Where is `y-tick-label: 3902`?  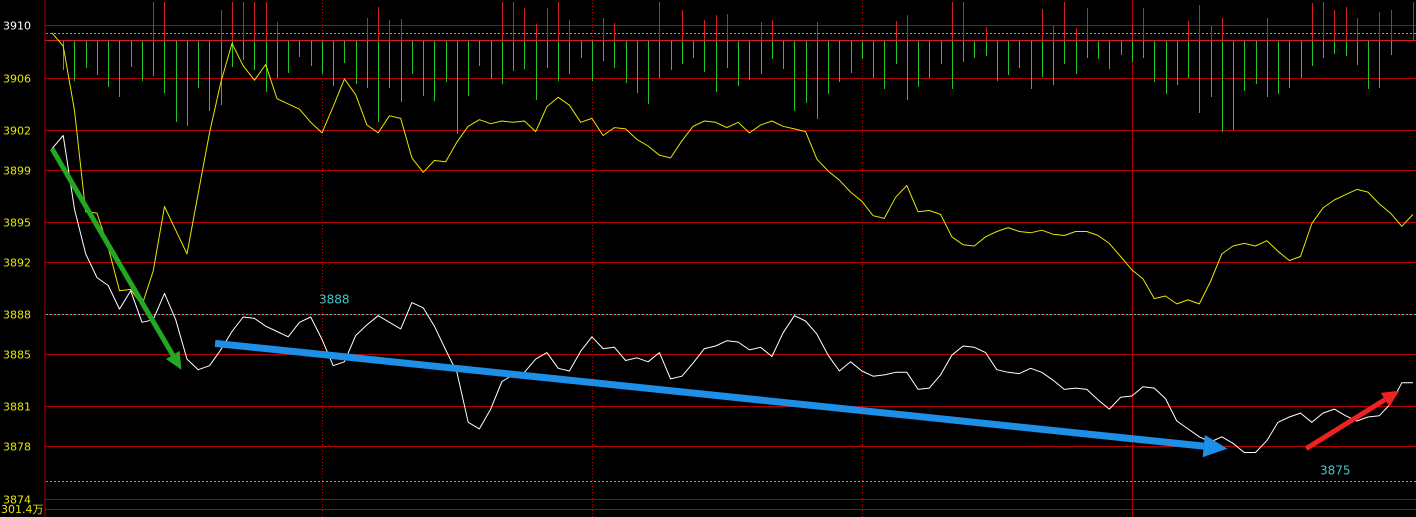
y-tick-label: 3902 is located at coordinates (17, 131).